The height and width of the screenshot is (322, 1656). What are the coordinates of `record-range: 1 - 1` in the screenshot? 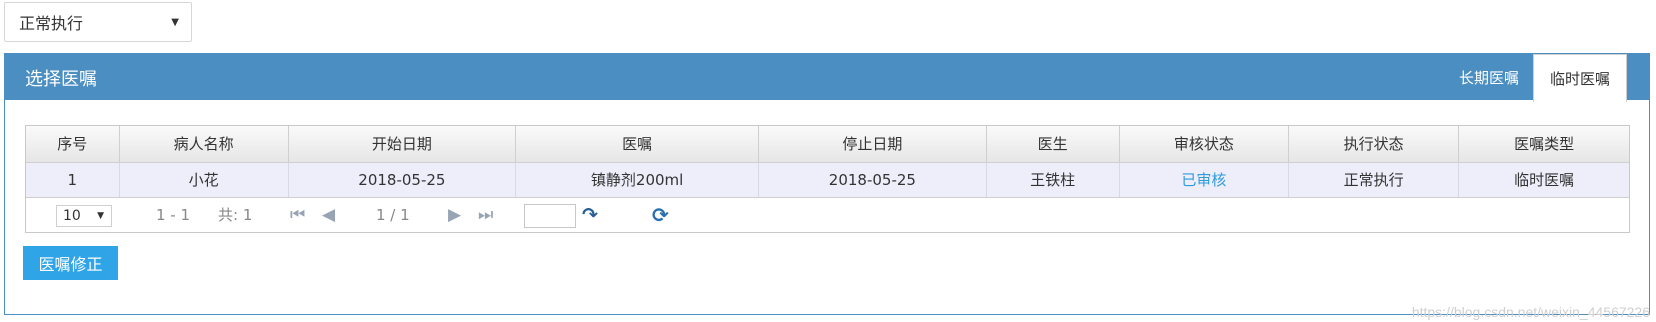 It's located at (173, 214).